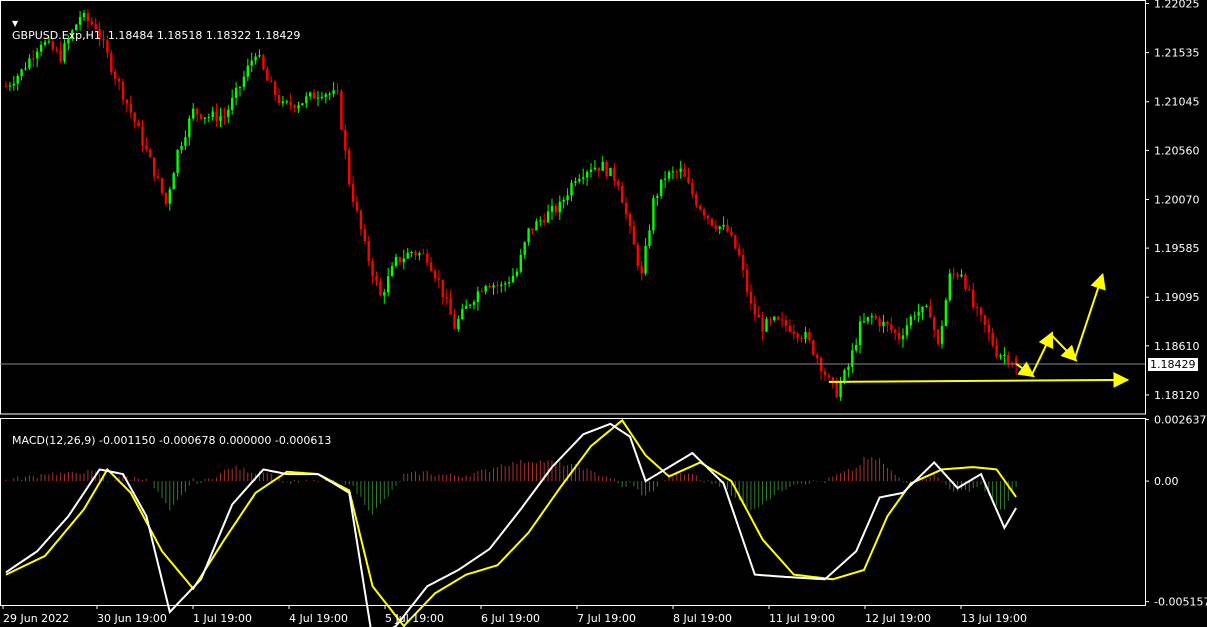  I want to click on trend-arrows, so click(979, 330).